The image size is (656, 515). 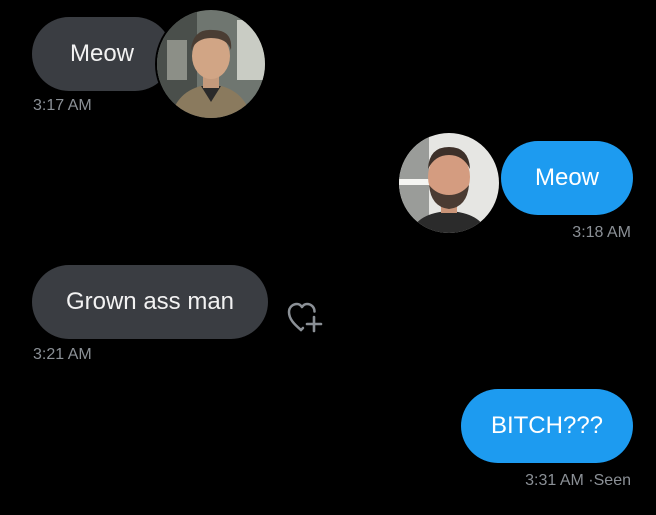 I want to click on add-reaction-button, so click(x=305, y=318).